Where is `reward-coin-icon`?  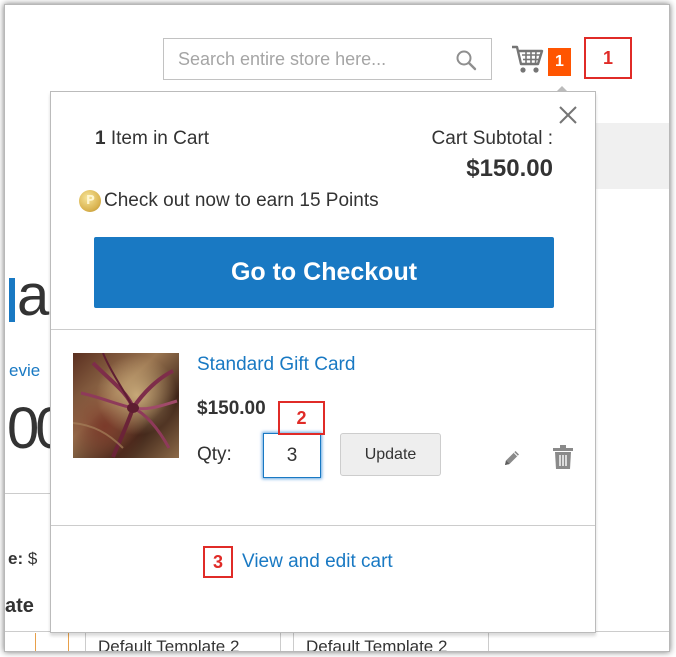 reward-coin-icon is located at coordinates (90, 201).